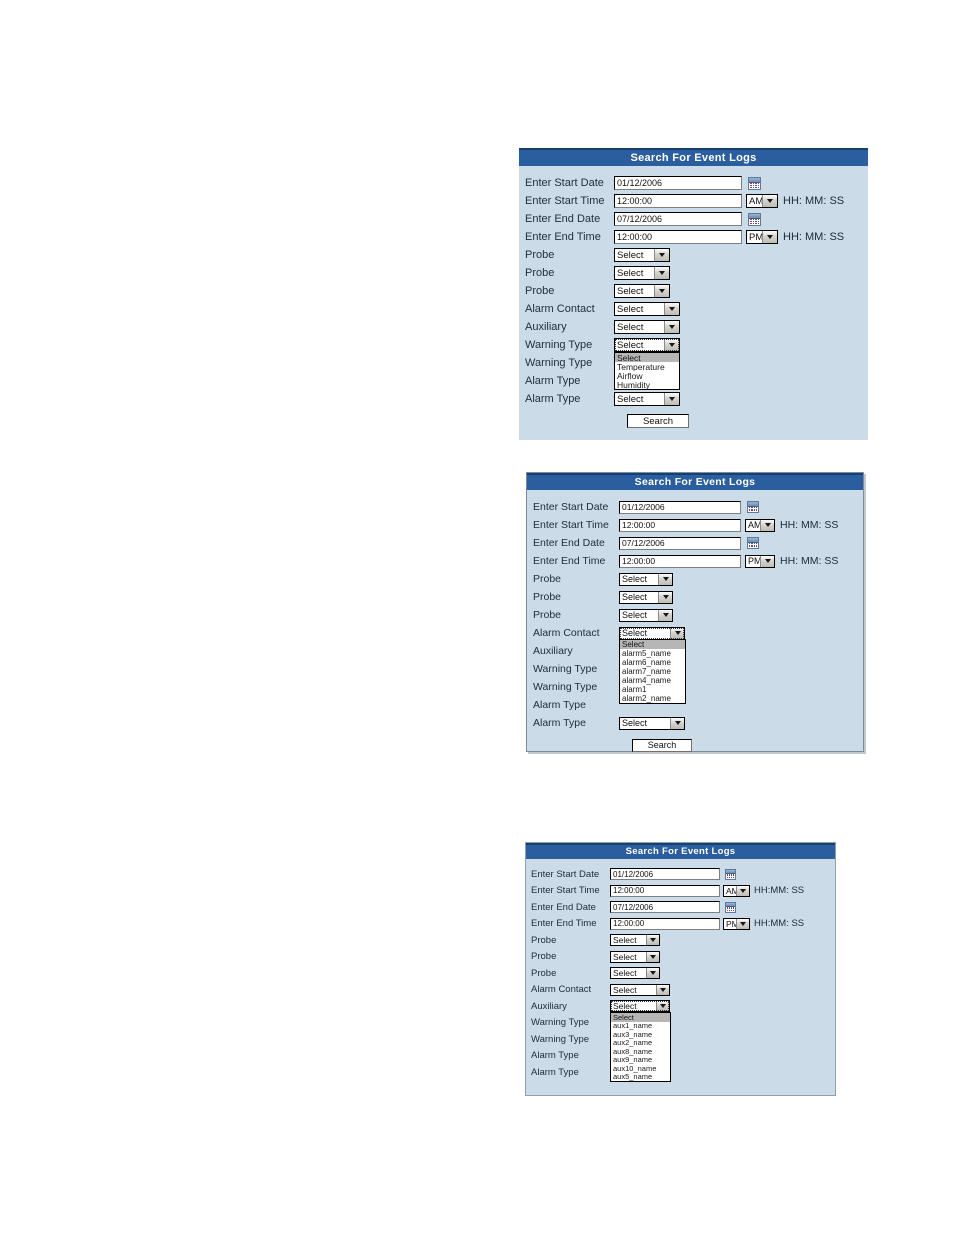 The image size is (954, 1235). What do you see at coordinates (680, 940) in the screenshot?
I see `form-row-probe-1: Probe Select` at bounding box center [680, 940].